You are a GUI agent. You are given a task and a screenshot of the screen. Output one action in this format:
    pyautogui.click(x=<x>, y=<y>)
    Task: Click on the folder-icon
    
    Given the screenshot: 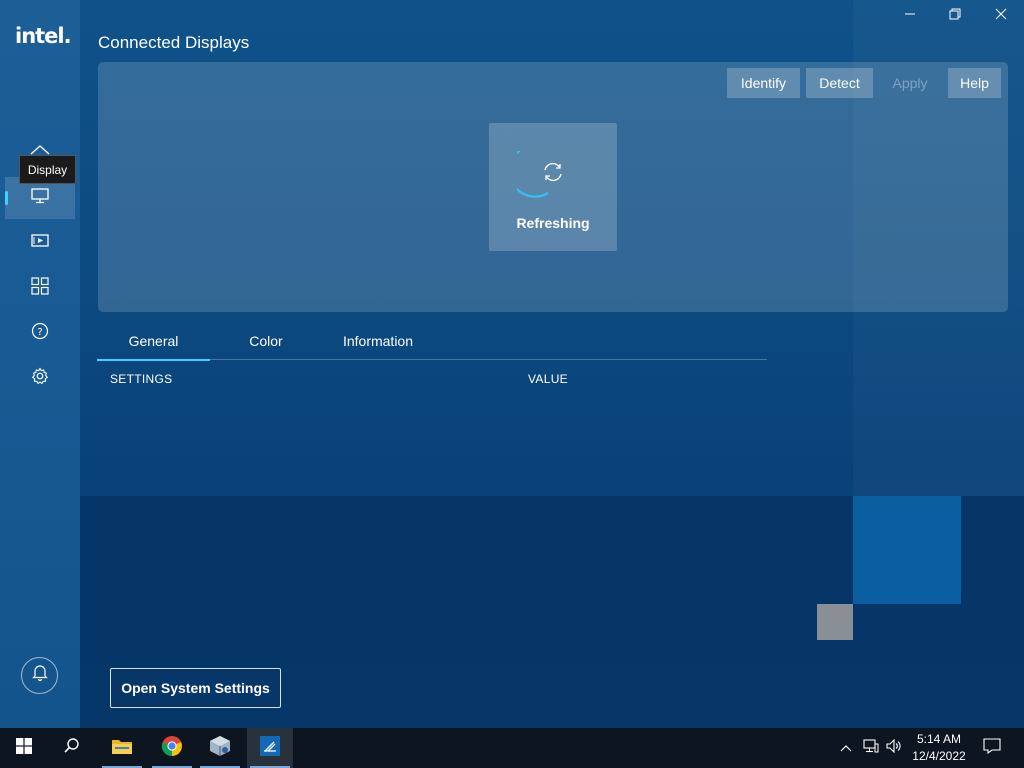 What is the action you would take?
    pyautogui.click(x=122, y=748)
    